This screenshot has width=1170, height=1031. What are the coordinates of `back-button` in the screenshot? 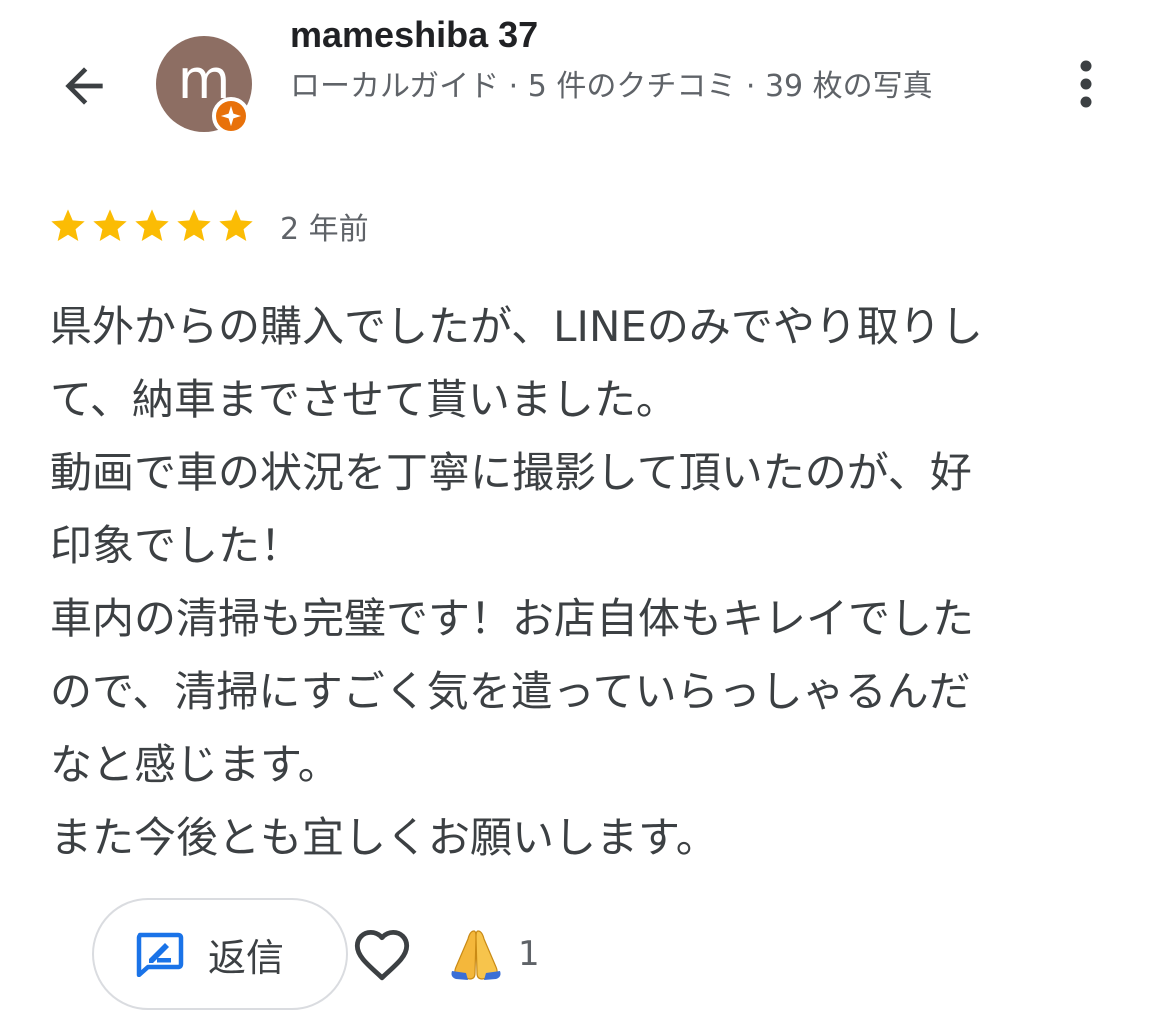 It's located at (84, 86).